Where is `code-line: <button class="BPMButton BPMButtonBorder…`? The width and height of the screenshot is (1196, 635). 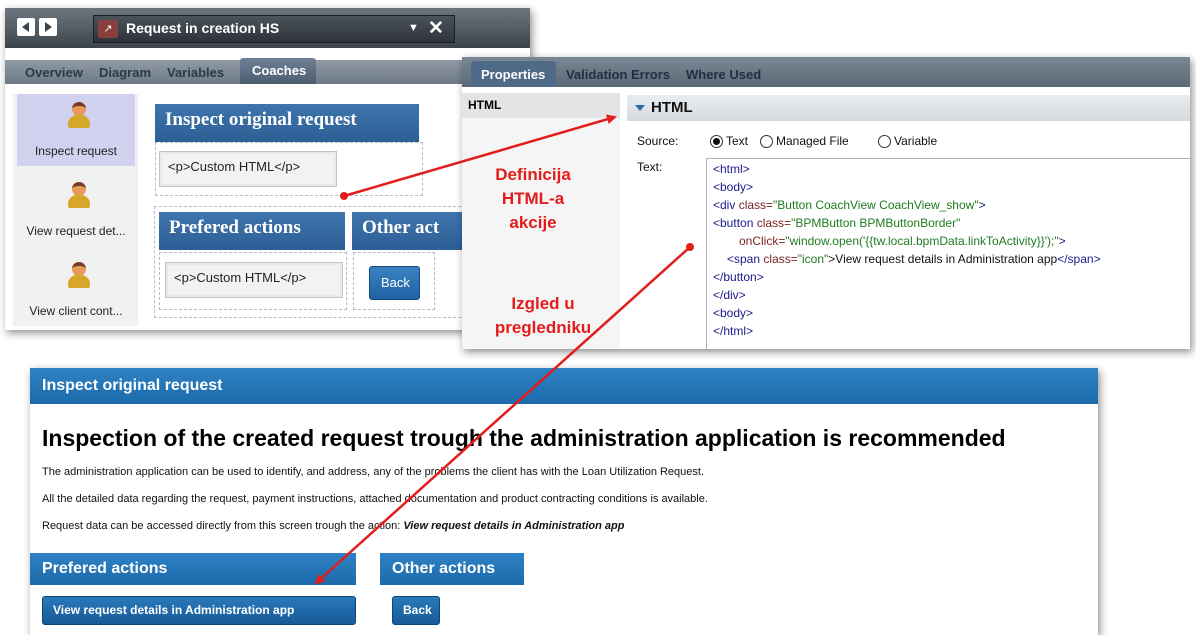 code-line: <button class="BPMButton BPMButtonBorder… is located at coordinates (837, 223).